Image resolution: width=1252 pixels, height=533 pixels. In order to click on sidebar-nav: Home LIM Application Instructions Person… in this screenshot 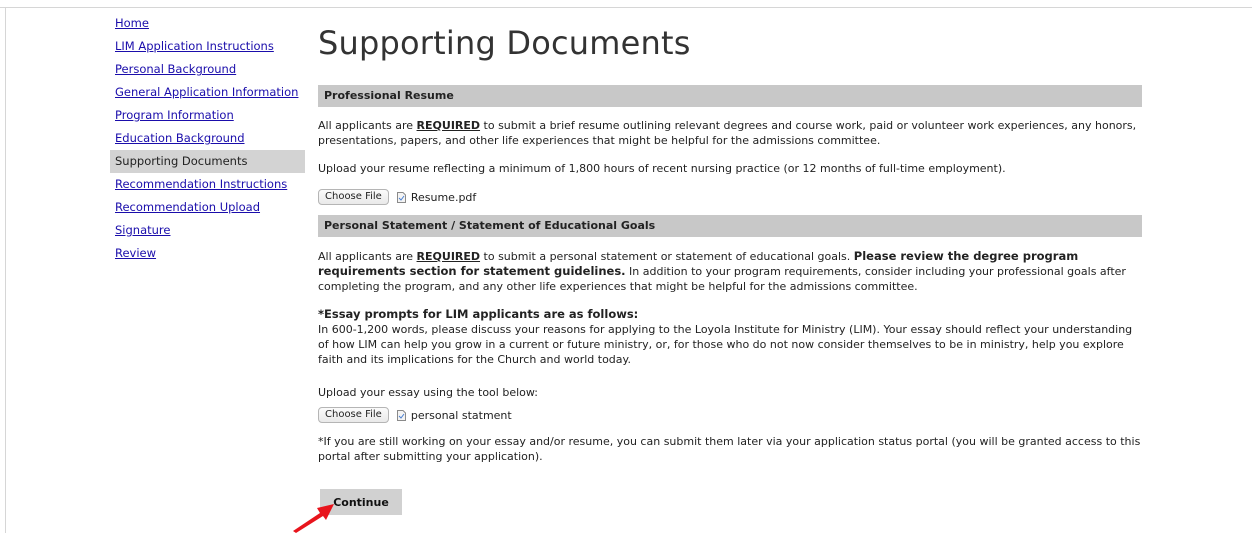, I will do `click(207, 138)`.